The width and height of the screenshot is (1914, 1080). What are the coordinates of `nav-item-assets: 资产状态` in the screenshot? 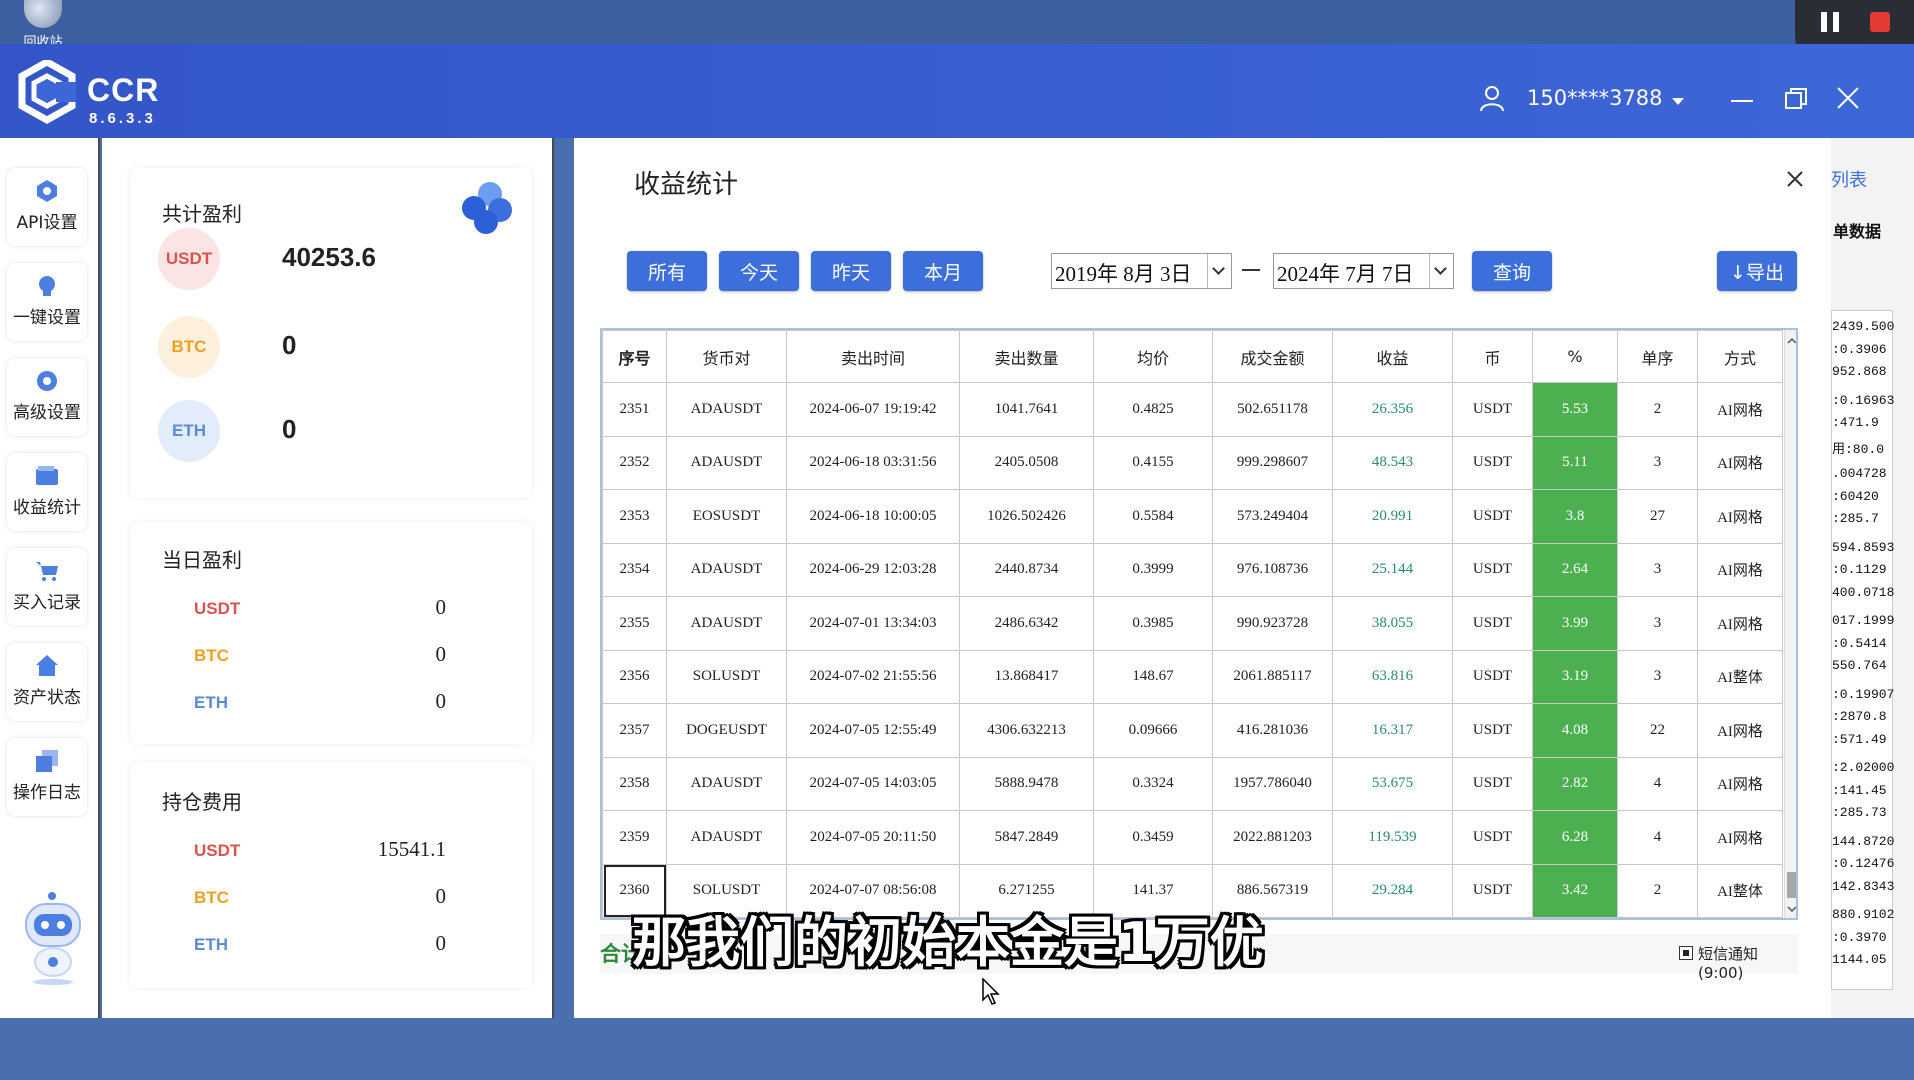 It's located at (47, 682).